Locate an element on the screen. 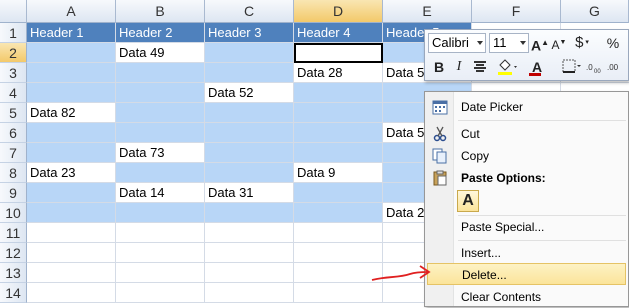 This screenshot has height=308, width=629. row-header-2: 2 is located at coordinates (13, 53).